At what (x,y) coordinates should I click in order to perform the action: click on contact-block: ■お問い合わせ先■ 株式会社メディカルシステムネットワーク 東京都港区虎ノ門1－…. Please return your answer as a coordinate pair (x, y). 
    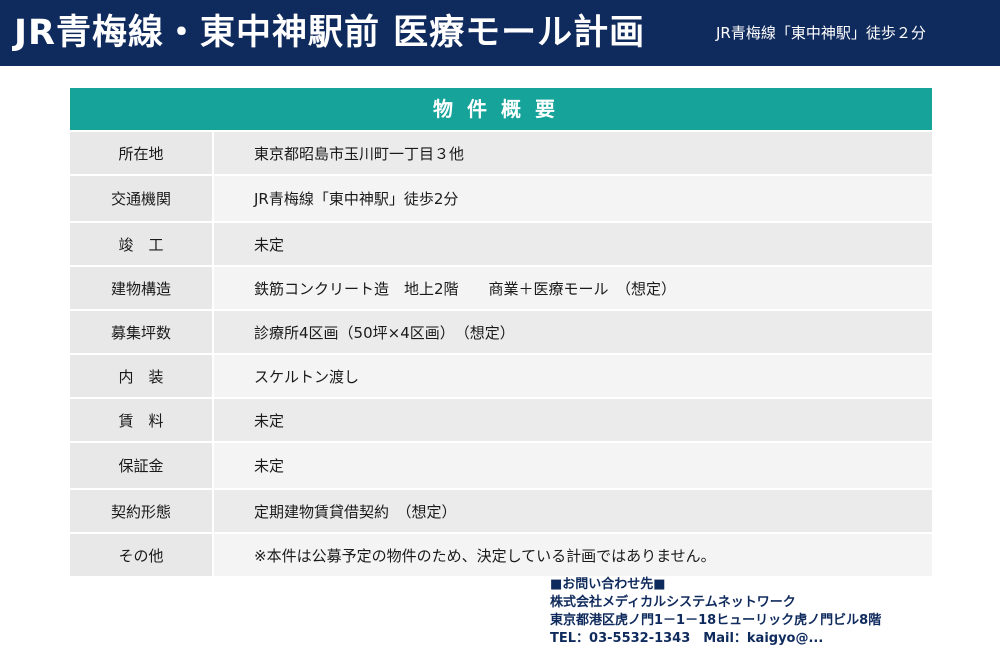
    Looking at the image, I should click on (770, 612).